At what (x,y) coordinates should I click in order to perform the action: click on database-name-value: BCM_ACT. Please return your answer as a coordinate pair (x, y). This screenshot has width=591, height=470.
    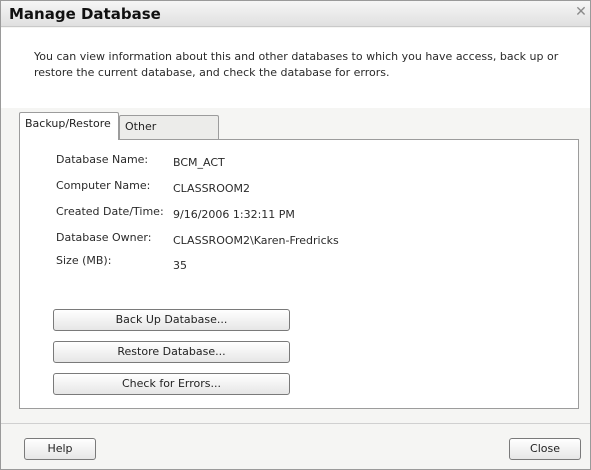
    Looking at the image, I should click on (199, 162).